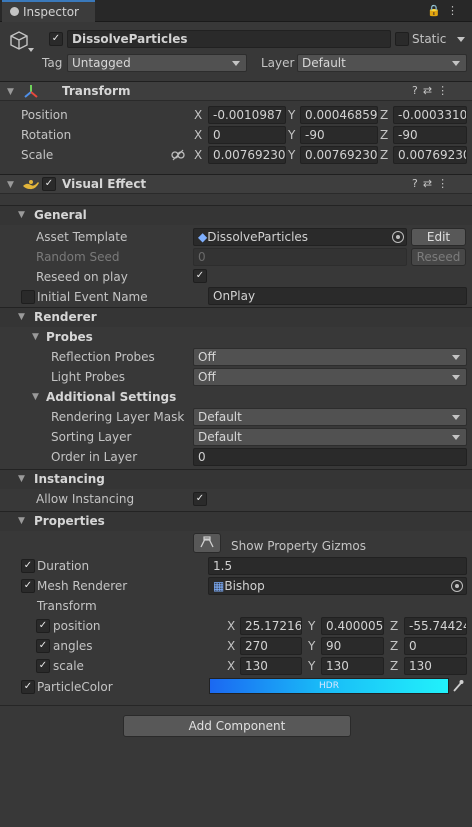 This screenshot has width=472, height=827. I want to click on constrain-proportions-icon, so click(178, 156).